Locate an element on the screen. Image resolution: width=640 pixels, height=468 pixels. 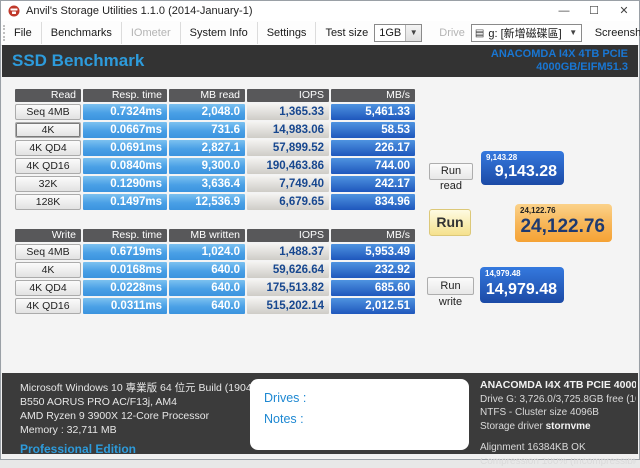
column-header: MB written is located at coordinates (207, 235).